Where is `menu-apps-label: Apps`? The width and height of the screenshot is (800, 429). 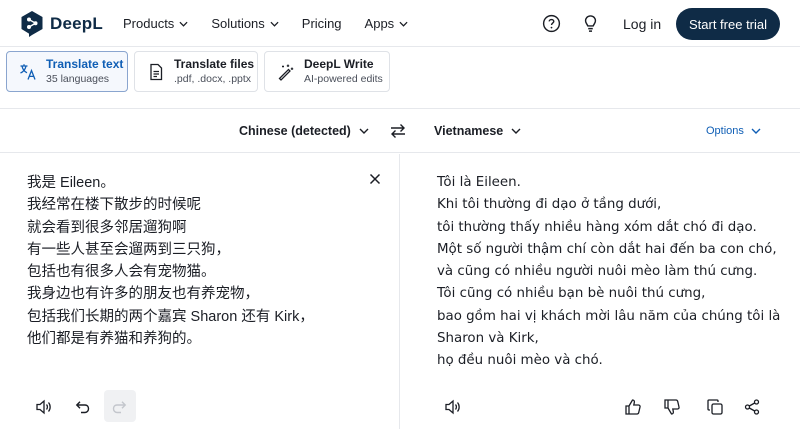 menu-apps-label: Apps is located at coordinates (379, 23).